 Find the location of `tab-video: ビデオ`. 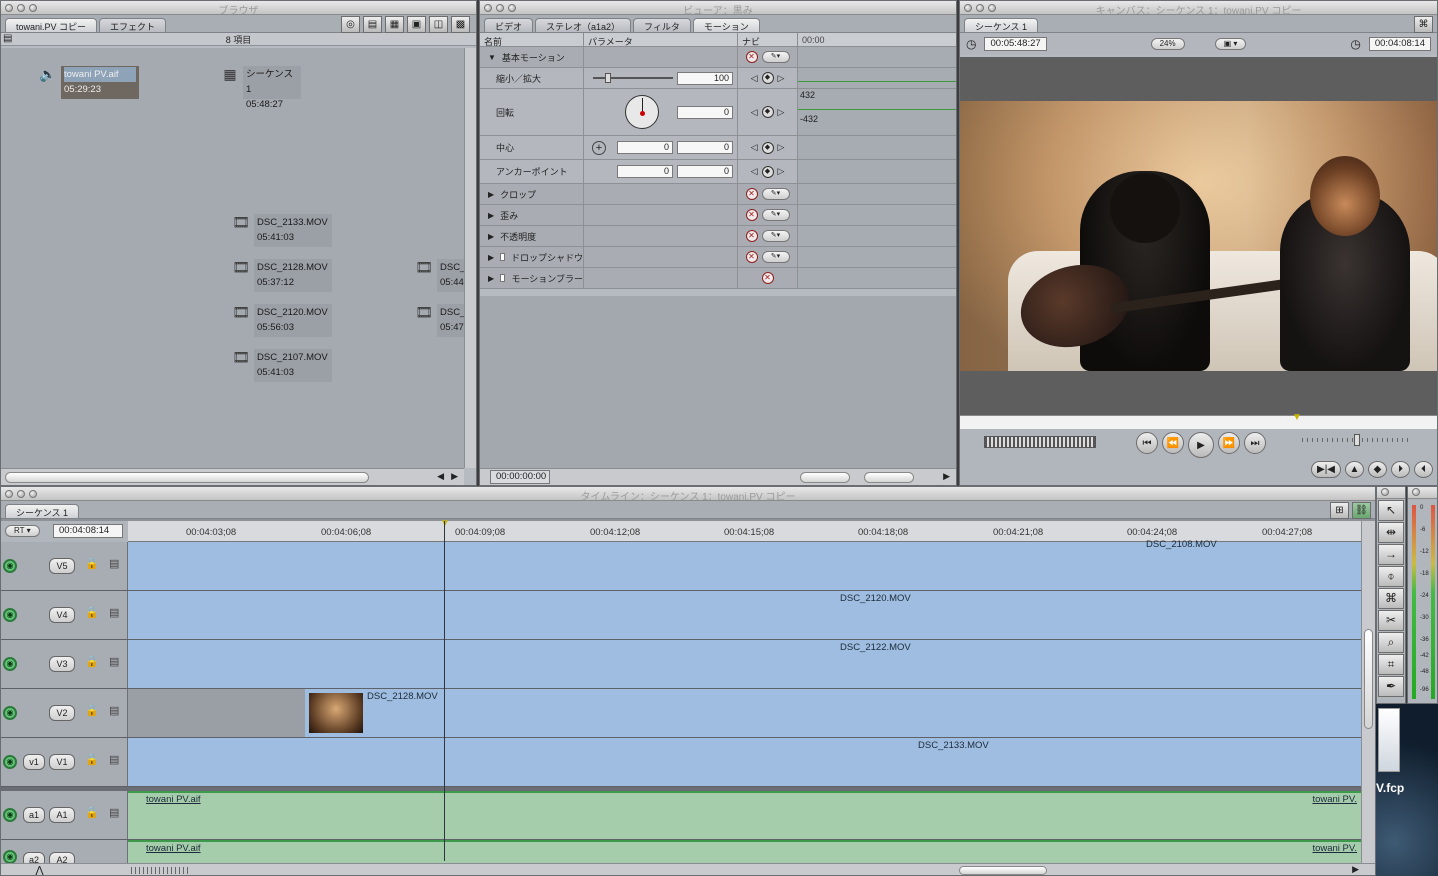

tab-video: ビデオ is located at coordinates (509, 25).